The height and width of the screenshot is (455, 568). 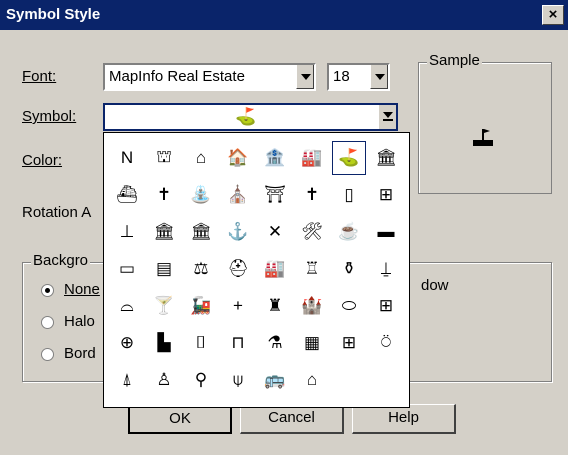 I want to click on symbol-cell-icon: ⍋, so click(x=127, y=380).